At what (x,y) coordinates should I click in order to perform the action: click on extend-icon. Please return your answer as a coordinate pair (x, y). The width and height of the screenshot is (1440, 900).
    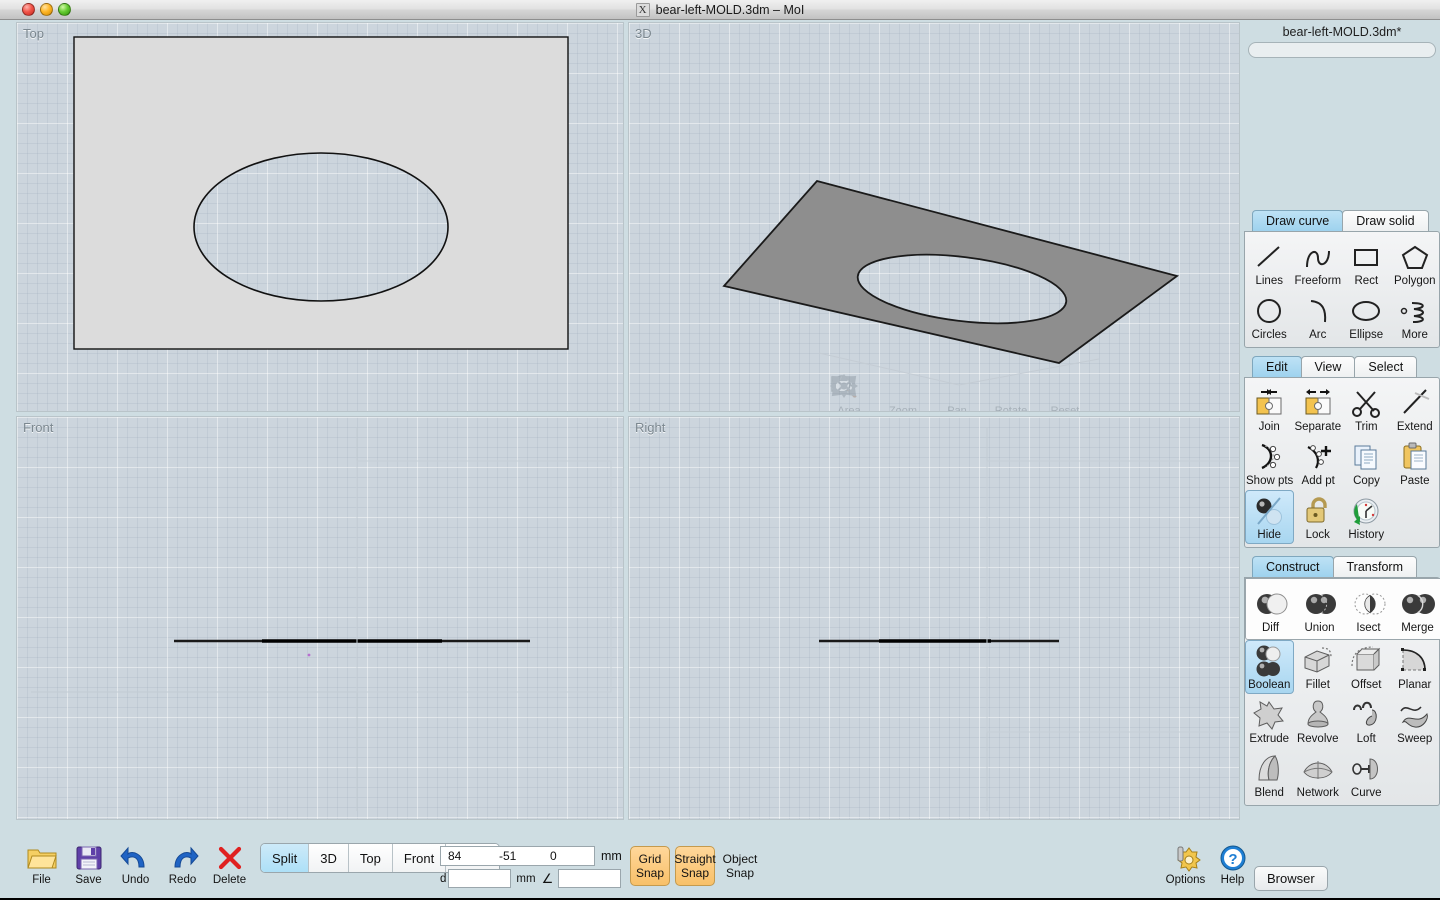
    Looking at the image, I should click on (1415, 403).